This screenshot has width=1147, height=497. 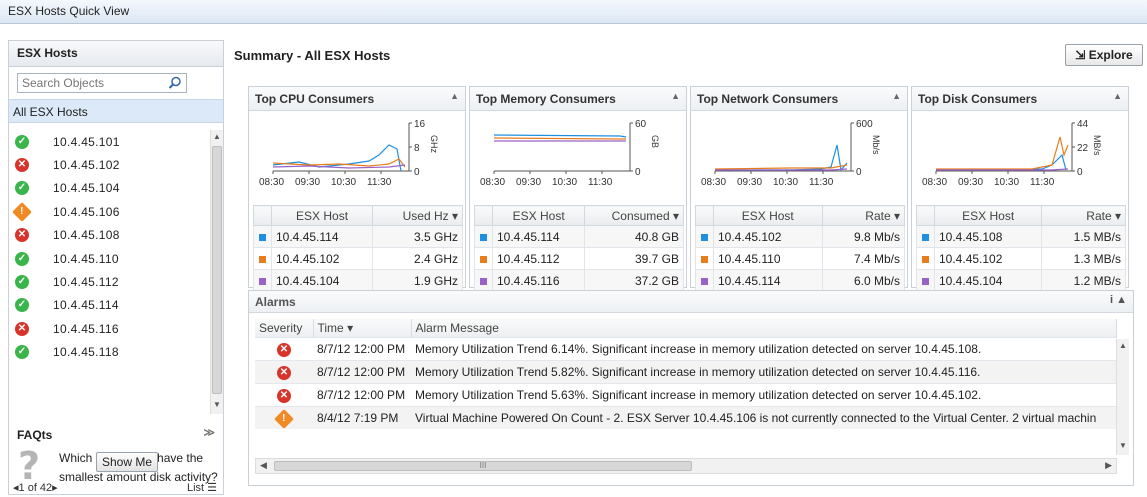 What do you see at coordinates (109, 281) in the screenshot?
I see `host-list-item: ✓ 10.4.45.112` at bounding box center [109, 281].